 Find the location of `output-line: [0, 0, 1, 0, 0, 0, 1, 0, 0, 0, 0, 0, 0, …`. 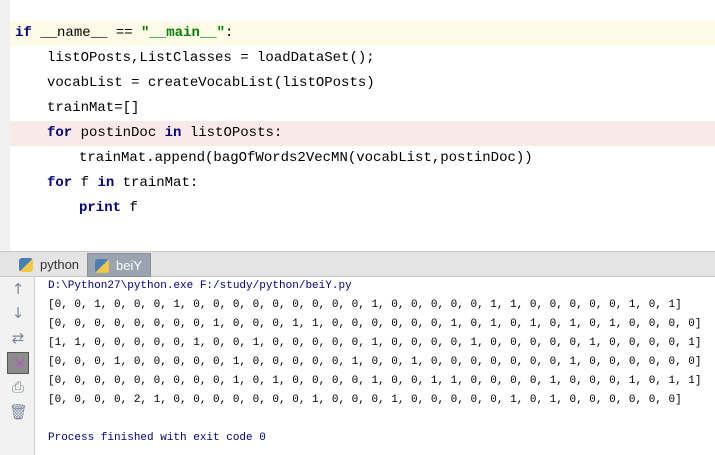

output-line: [0, 0, 1, 0, 0, 0, 1, 0, 0, 0, 0, 0, 0, … is located at coordinates (365, 305).